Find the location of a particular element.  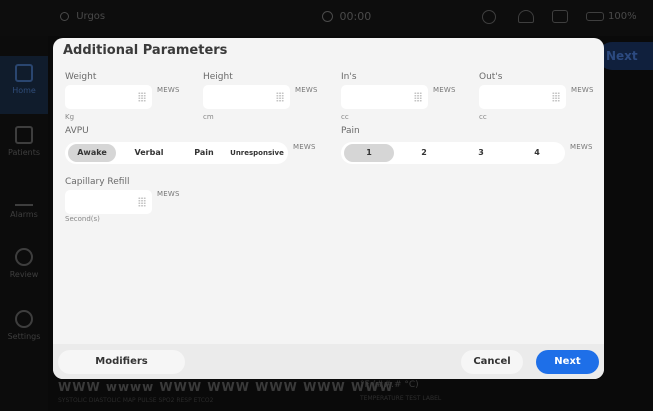

sidebar-item-label: Patients is located at coordinates (24, 152).